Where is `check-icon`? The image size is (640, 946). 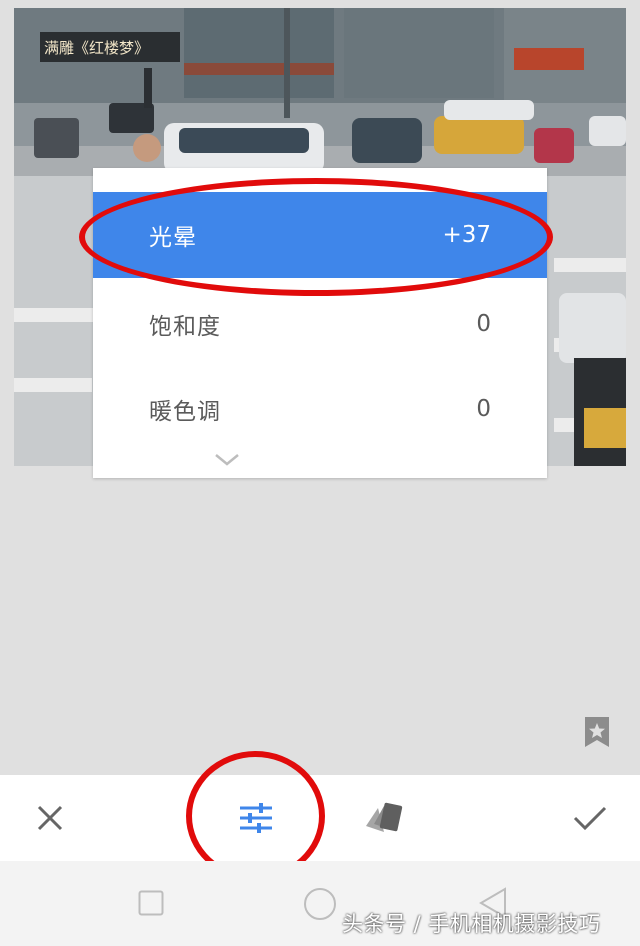 check-icon is located at coordinates (590, 818).